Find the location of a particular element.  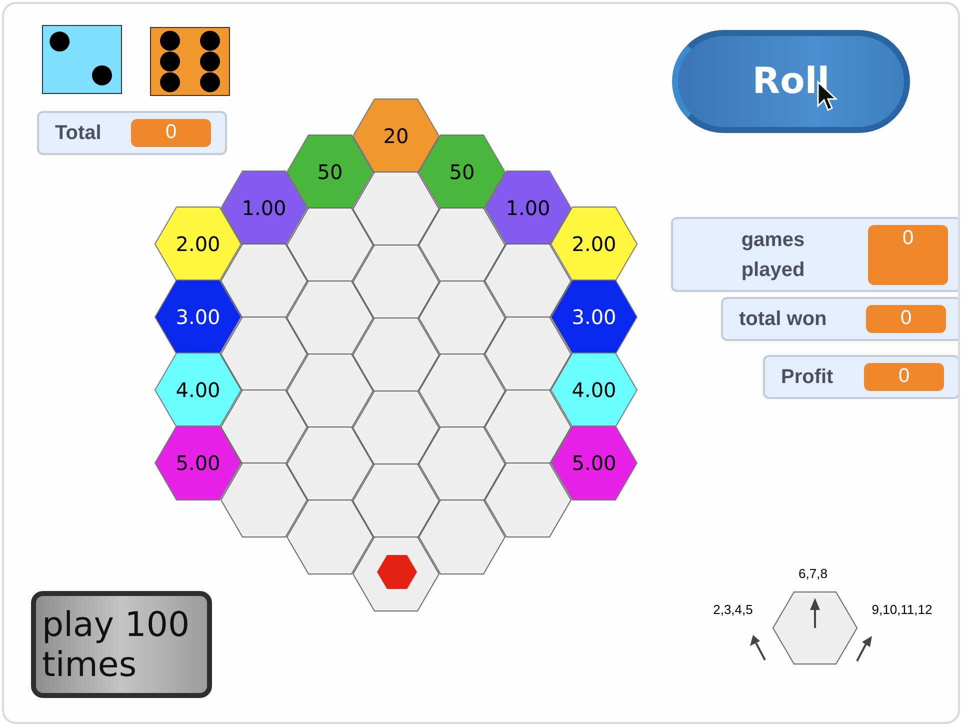

hexagon-token is located at coordinates (397, 572).